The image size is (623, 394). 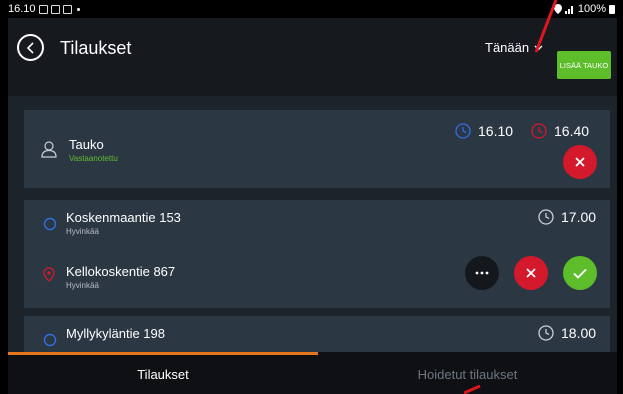 What do you see at coordinates (121, 271) in the screenshot?
I see `dropoff-address: Kellokoskentie 867` at bounding box center [121, 271].